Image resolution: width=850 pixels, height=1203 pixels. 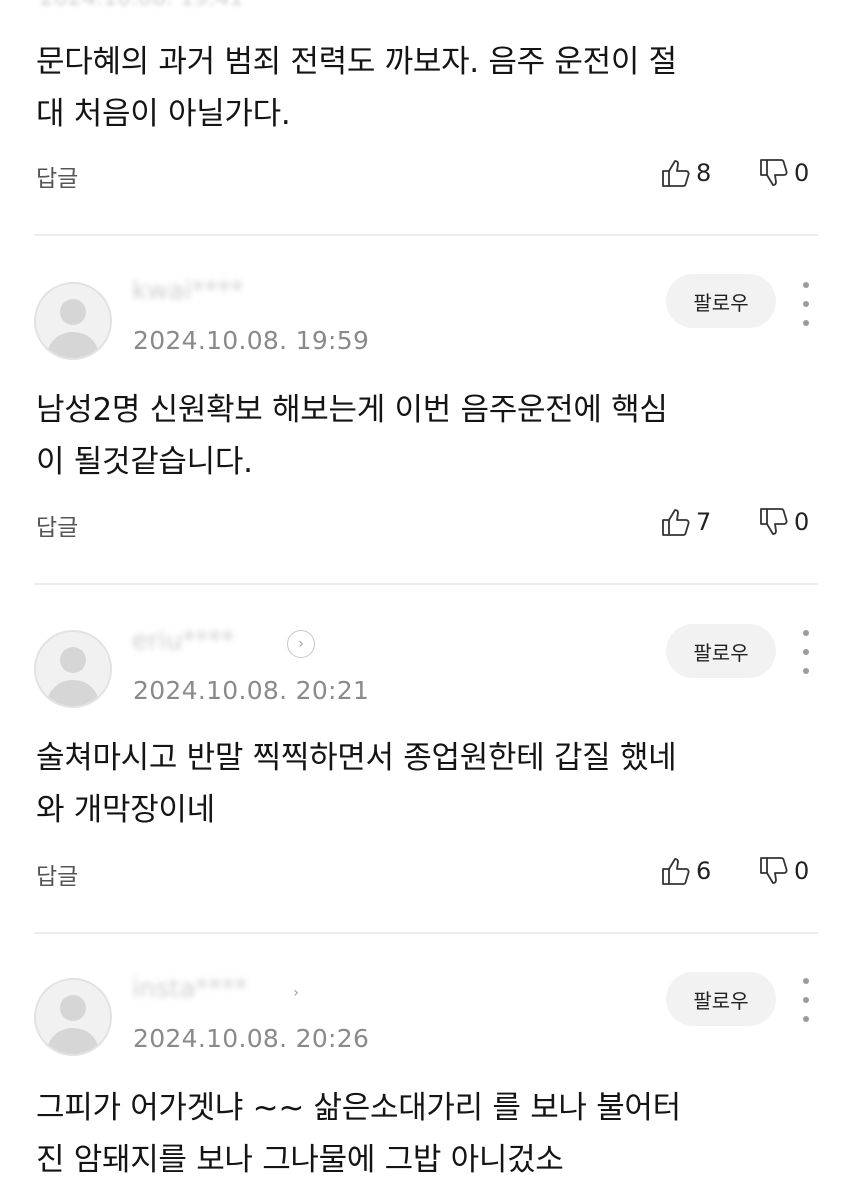 I want to click on like-count: 7, so click(x=704, y=522).